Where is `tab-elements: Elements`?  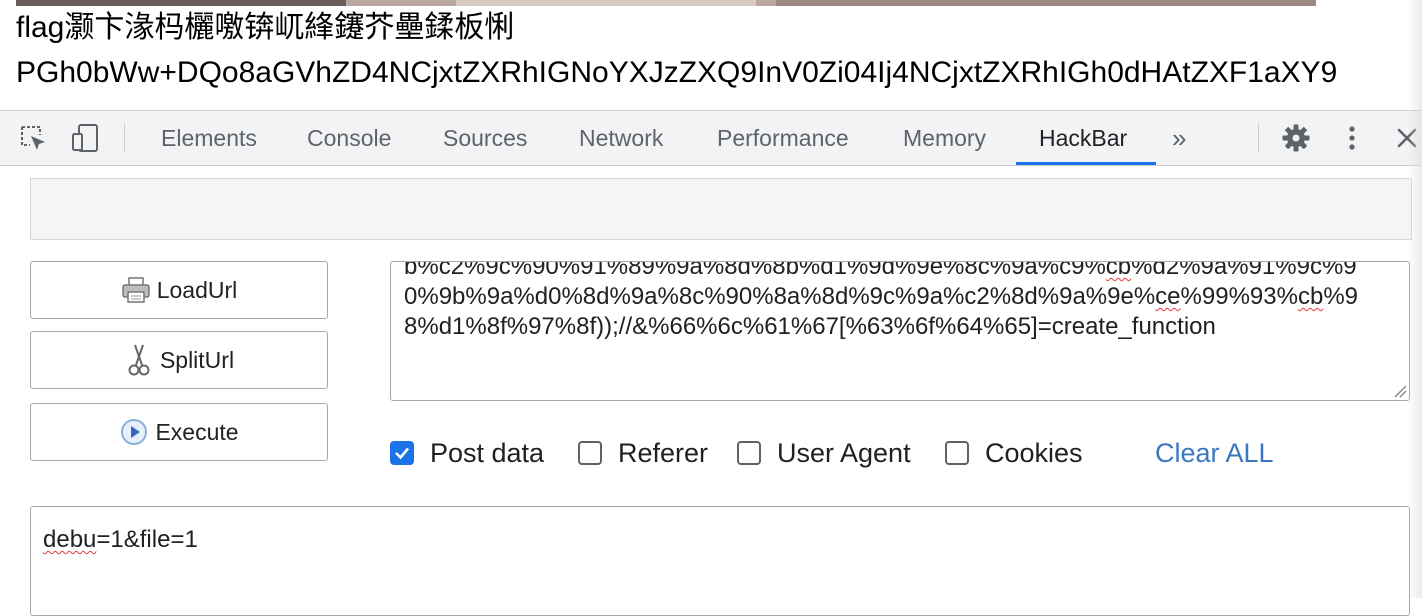
tab-elements: Elements is located at coordinates (209, 138).